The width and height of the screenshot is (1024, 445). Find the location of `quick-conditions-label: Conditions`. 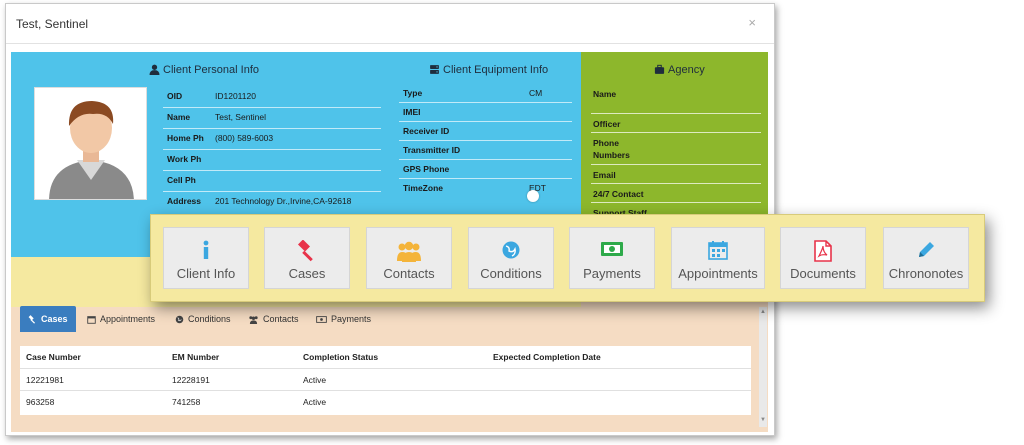

quick-conditions-label: Conditions is located at coordinates (511, 273).